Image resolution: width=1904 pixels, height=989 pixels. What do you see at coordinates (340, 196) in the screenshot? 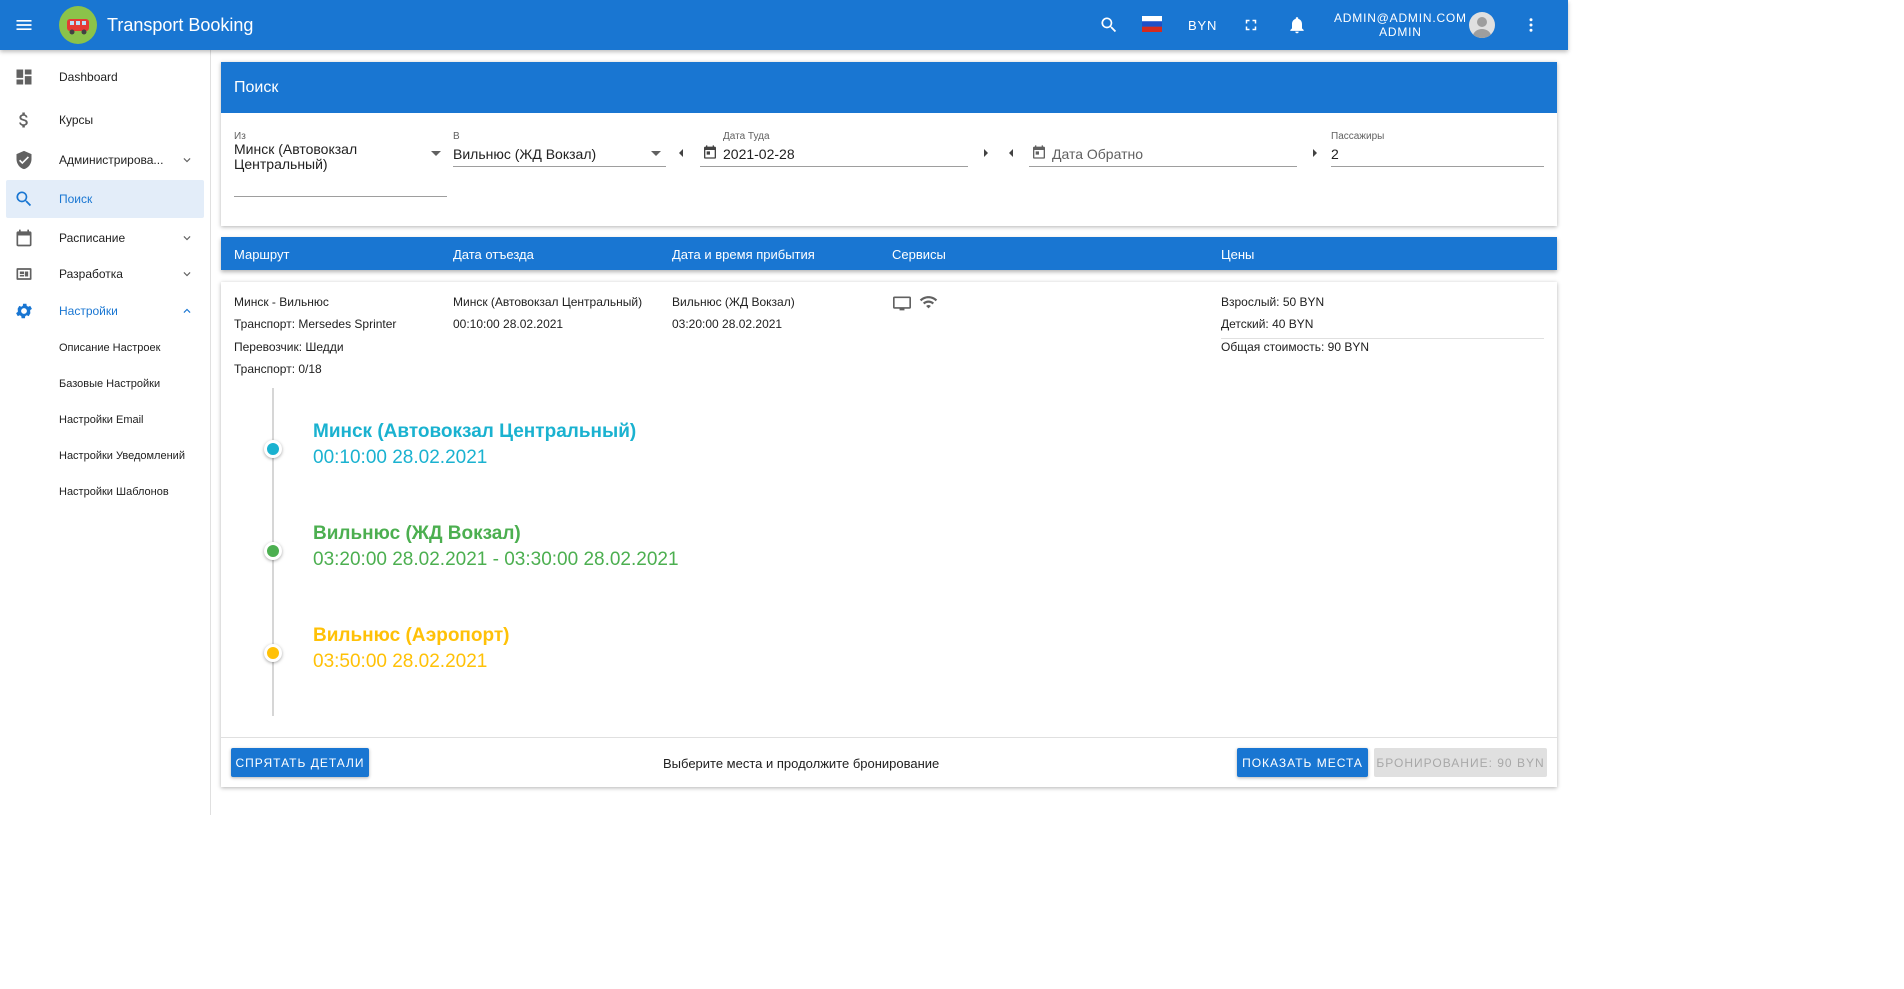
I see `from-underline` at bounding box center [340, 196].